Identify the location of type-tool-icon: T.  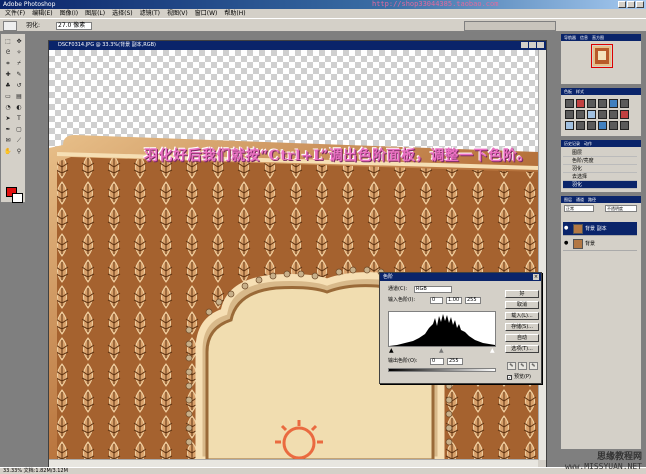
(19, 118).